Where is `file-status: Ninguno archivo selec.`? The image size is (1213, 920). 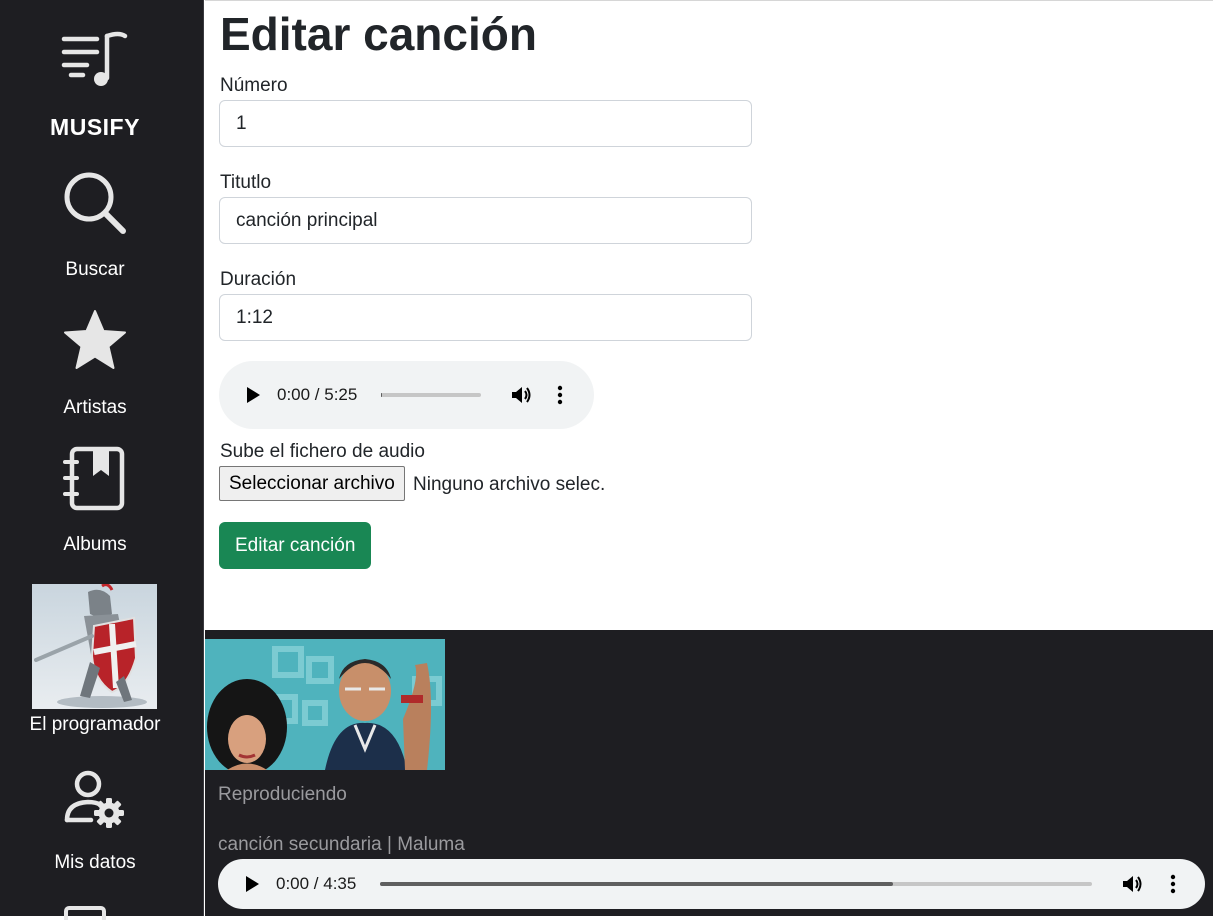
file-status: Ninguno archivo selec. is located at coordinates (509, 484).